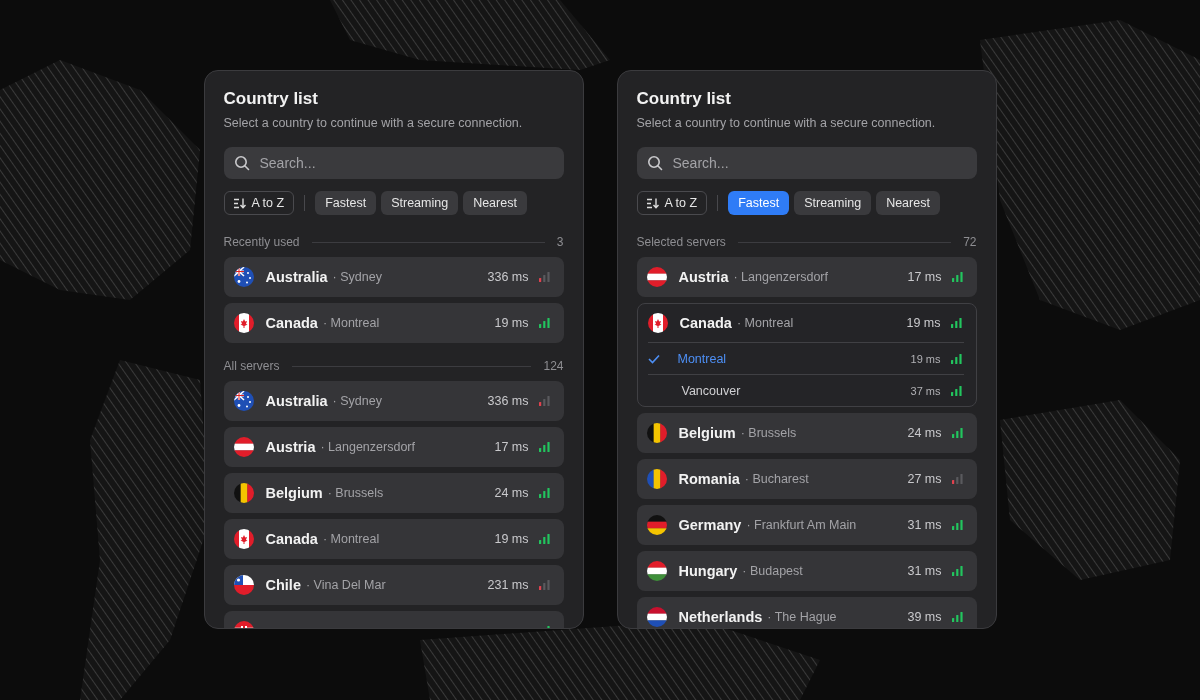 This screenshot has width=1200, height=700. What do you see at coordinates (393, 585) in the screenshot?
I see `server-row: Chile · Vina Del Mar 231 ms` at bounding box center [393, 585].